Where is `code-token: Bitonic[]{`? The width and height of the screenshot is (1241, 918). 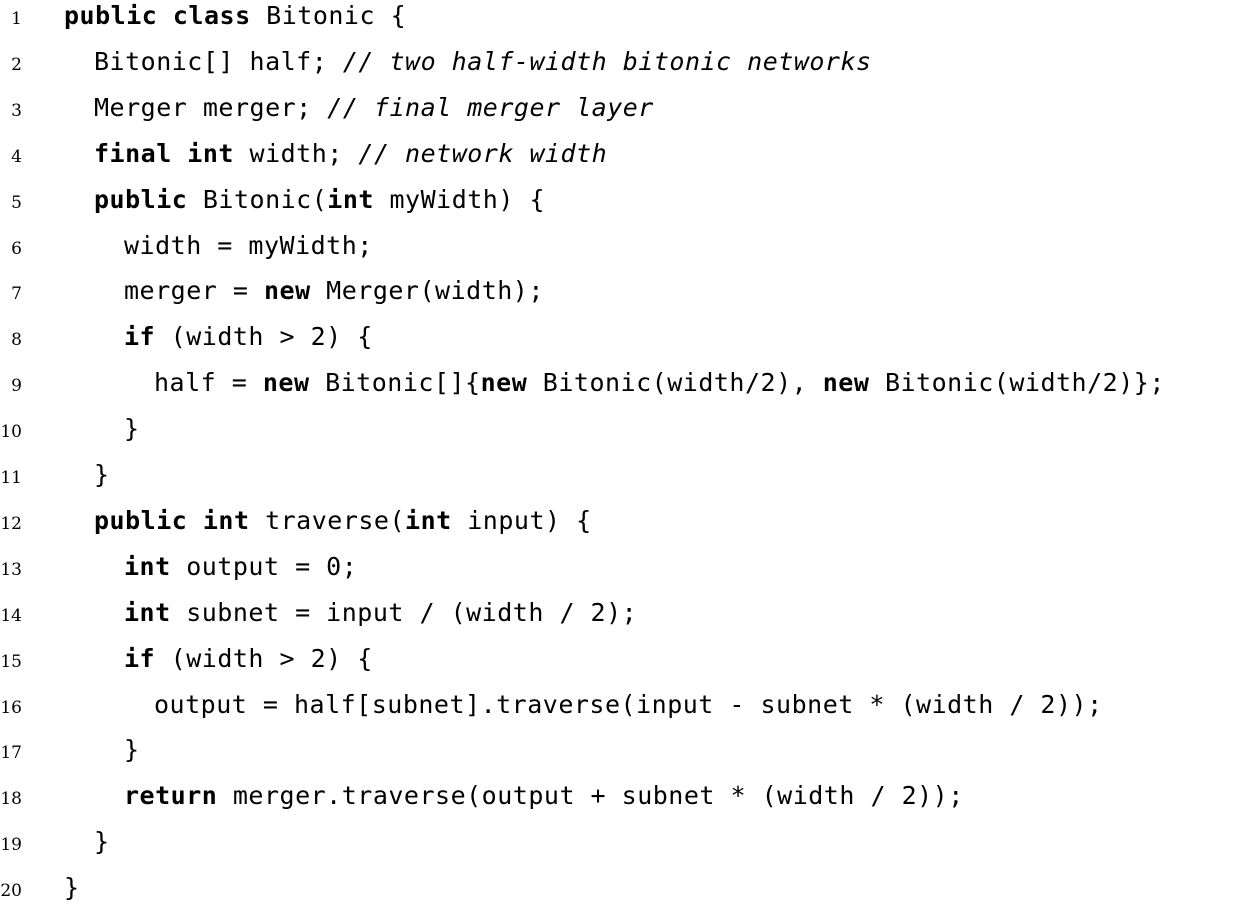
code-token: Bitonic[]{ is located at coordinates (395, 383).